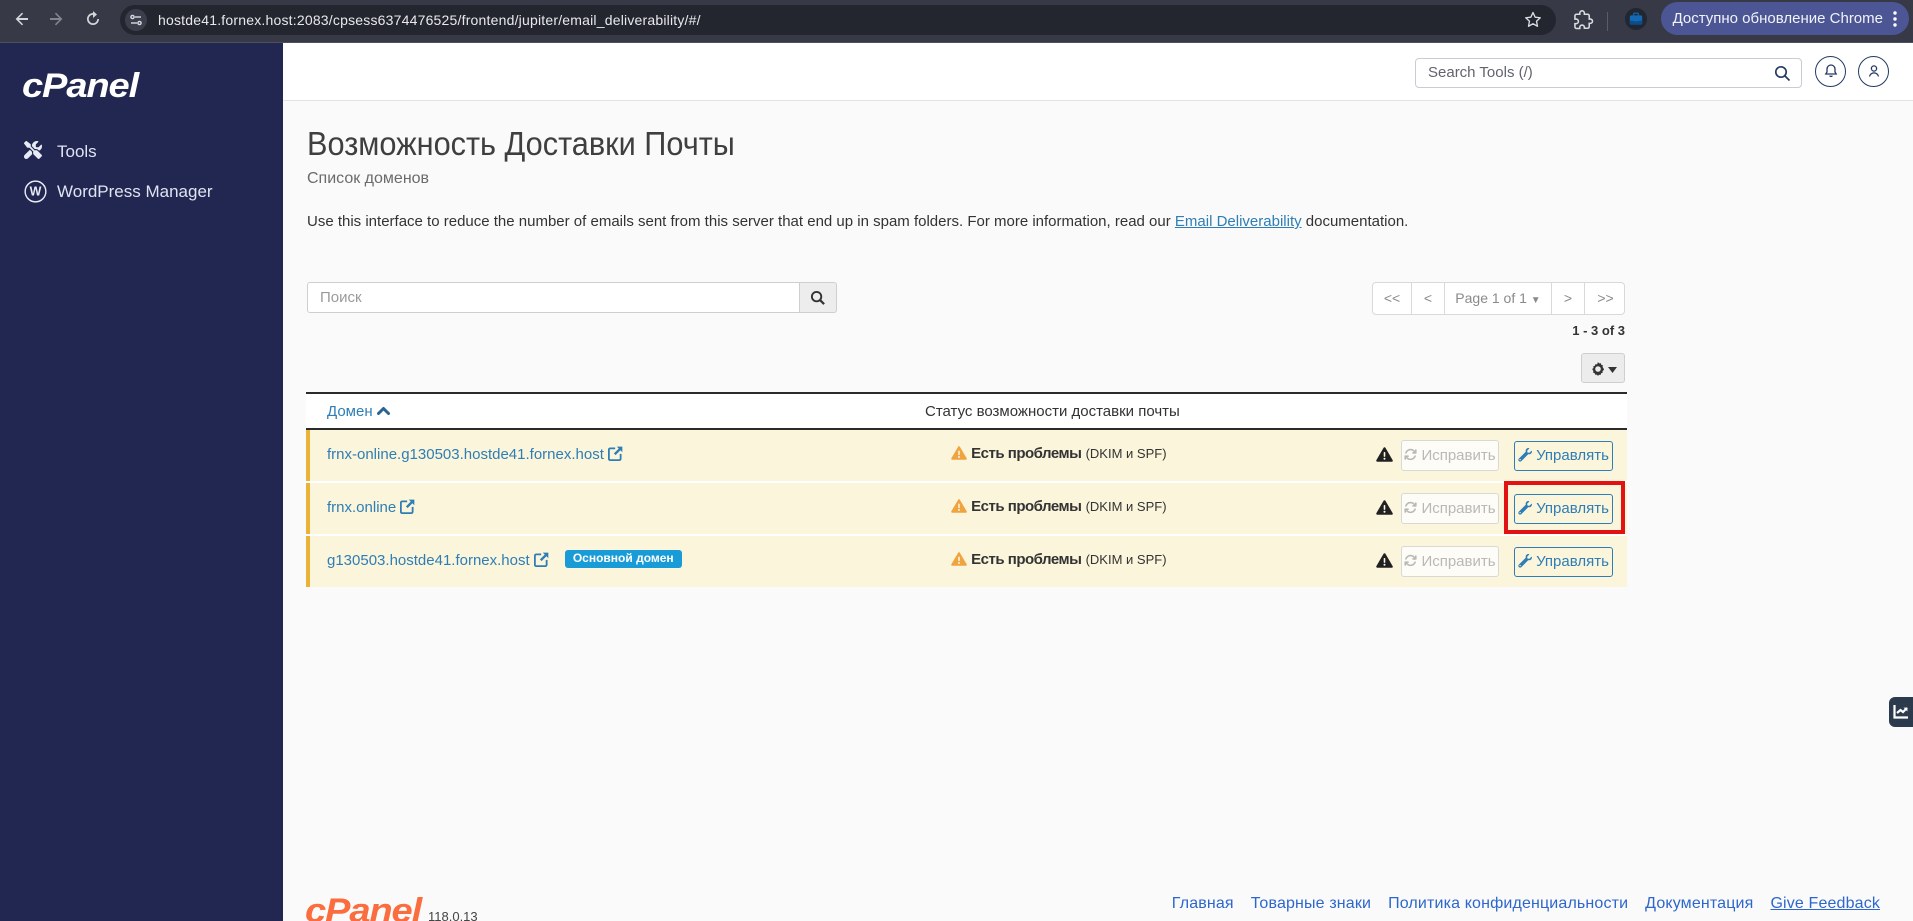  I want to click on svg-text: W, so click(36, 192).